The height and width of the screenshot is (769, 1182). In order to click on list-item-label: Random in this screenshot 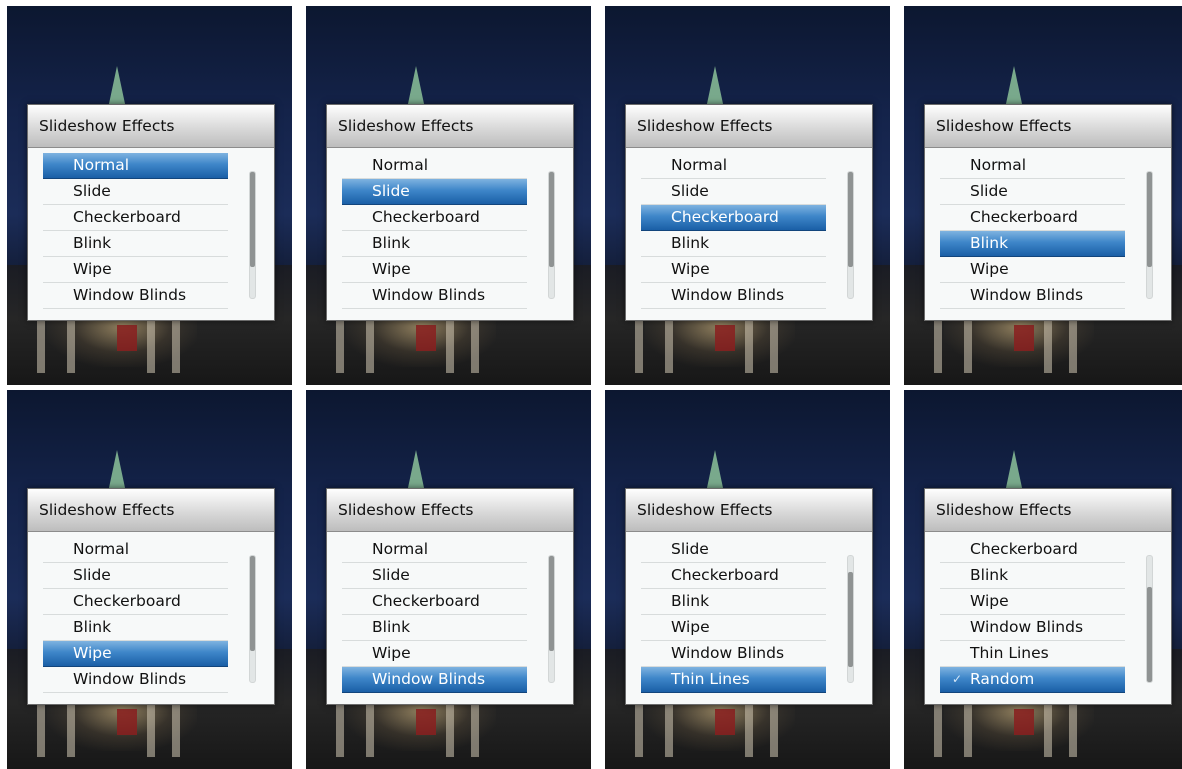, I will do `click(1002, 679)`.